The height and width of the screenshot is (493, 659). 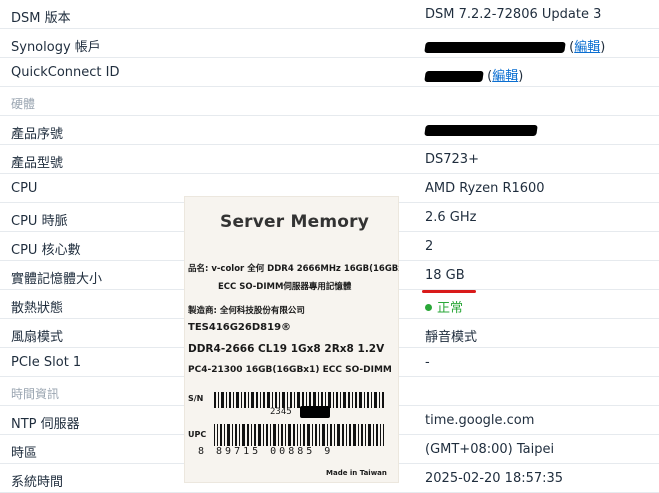 I want to click on row-label: Synology 帳戶, so click(x=56, y=47).